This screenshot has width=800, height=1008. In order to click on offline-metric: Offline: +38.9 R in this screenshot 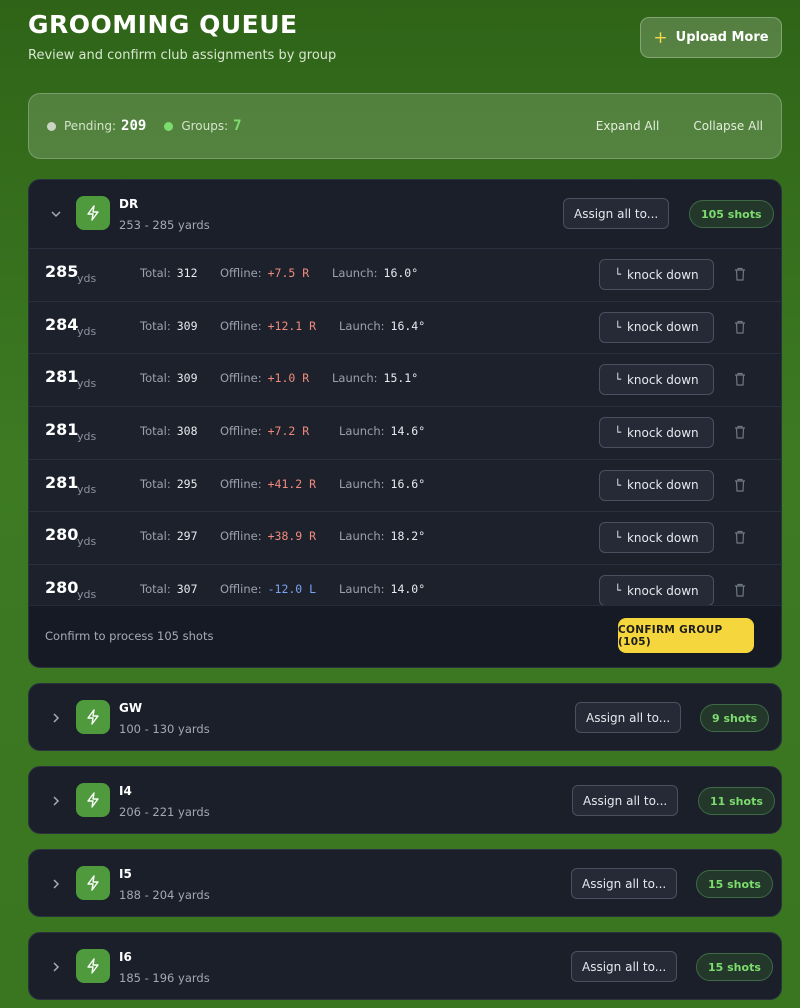, I will do `click(268, 536)`.